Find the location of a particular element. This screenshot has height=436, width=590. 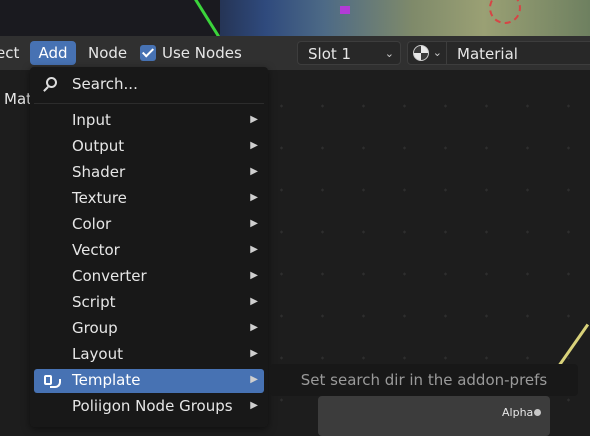

menu-item-shader: Shader ▶ is located at coordinates (149, 173).